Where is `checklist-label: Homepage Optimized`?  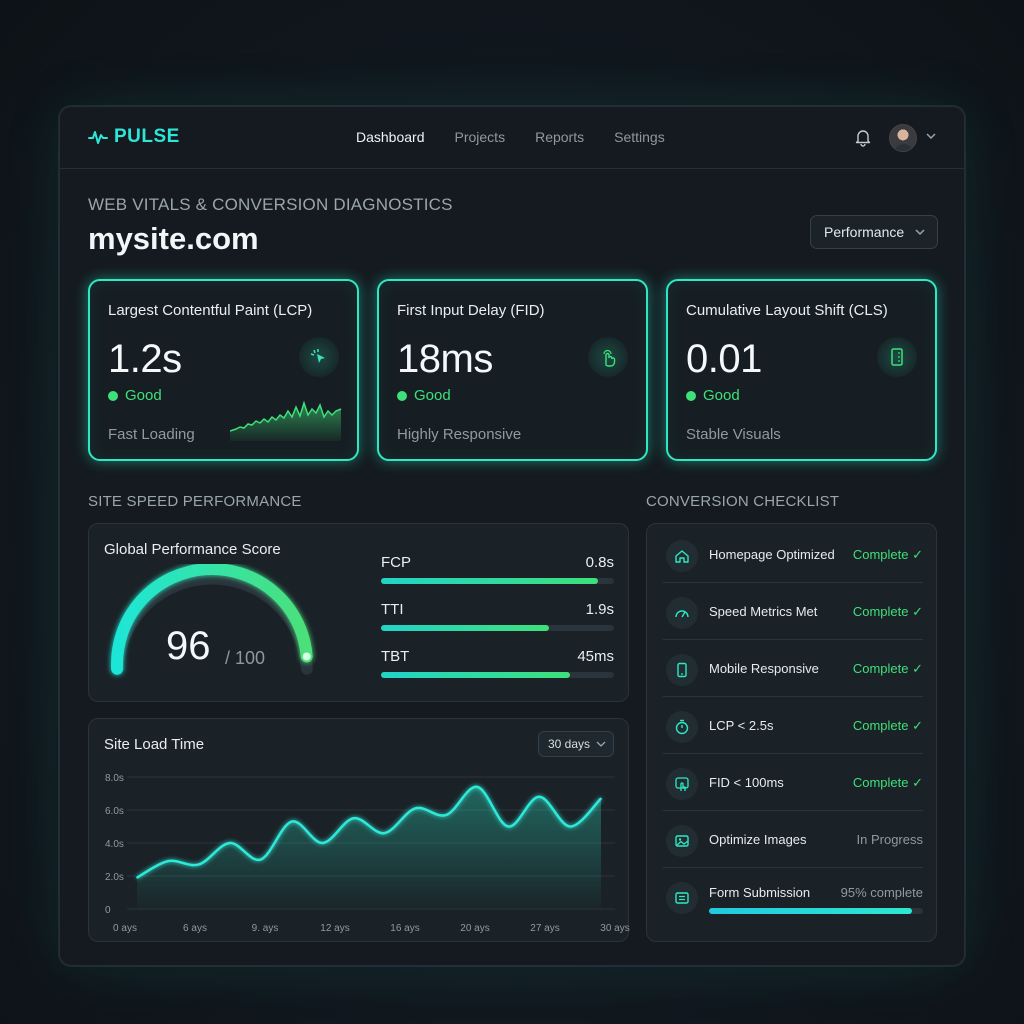
checklist-label: Homepage Optimized is located at coordinates (772, 554).